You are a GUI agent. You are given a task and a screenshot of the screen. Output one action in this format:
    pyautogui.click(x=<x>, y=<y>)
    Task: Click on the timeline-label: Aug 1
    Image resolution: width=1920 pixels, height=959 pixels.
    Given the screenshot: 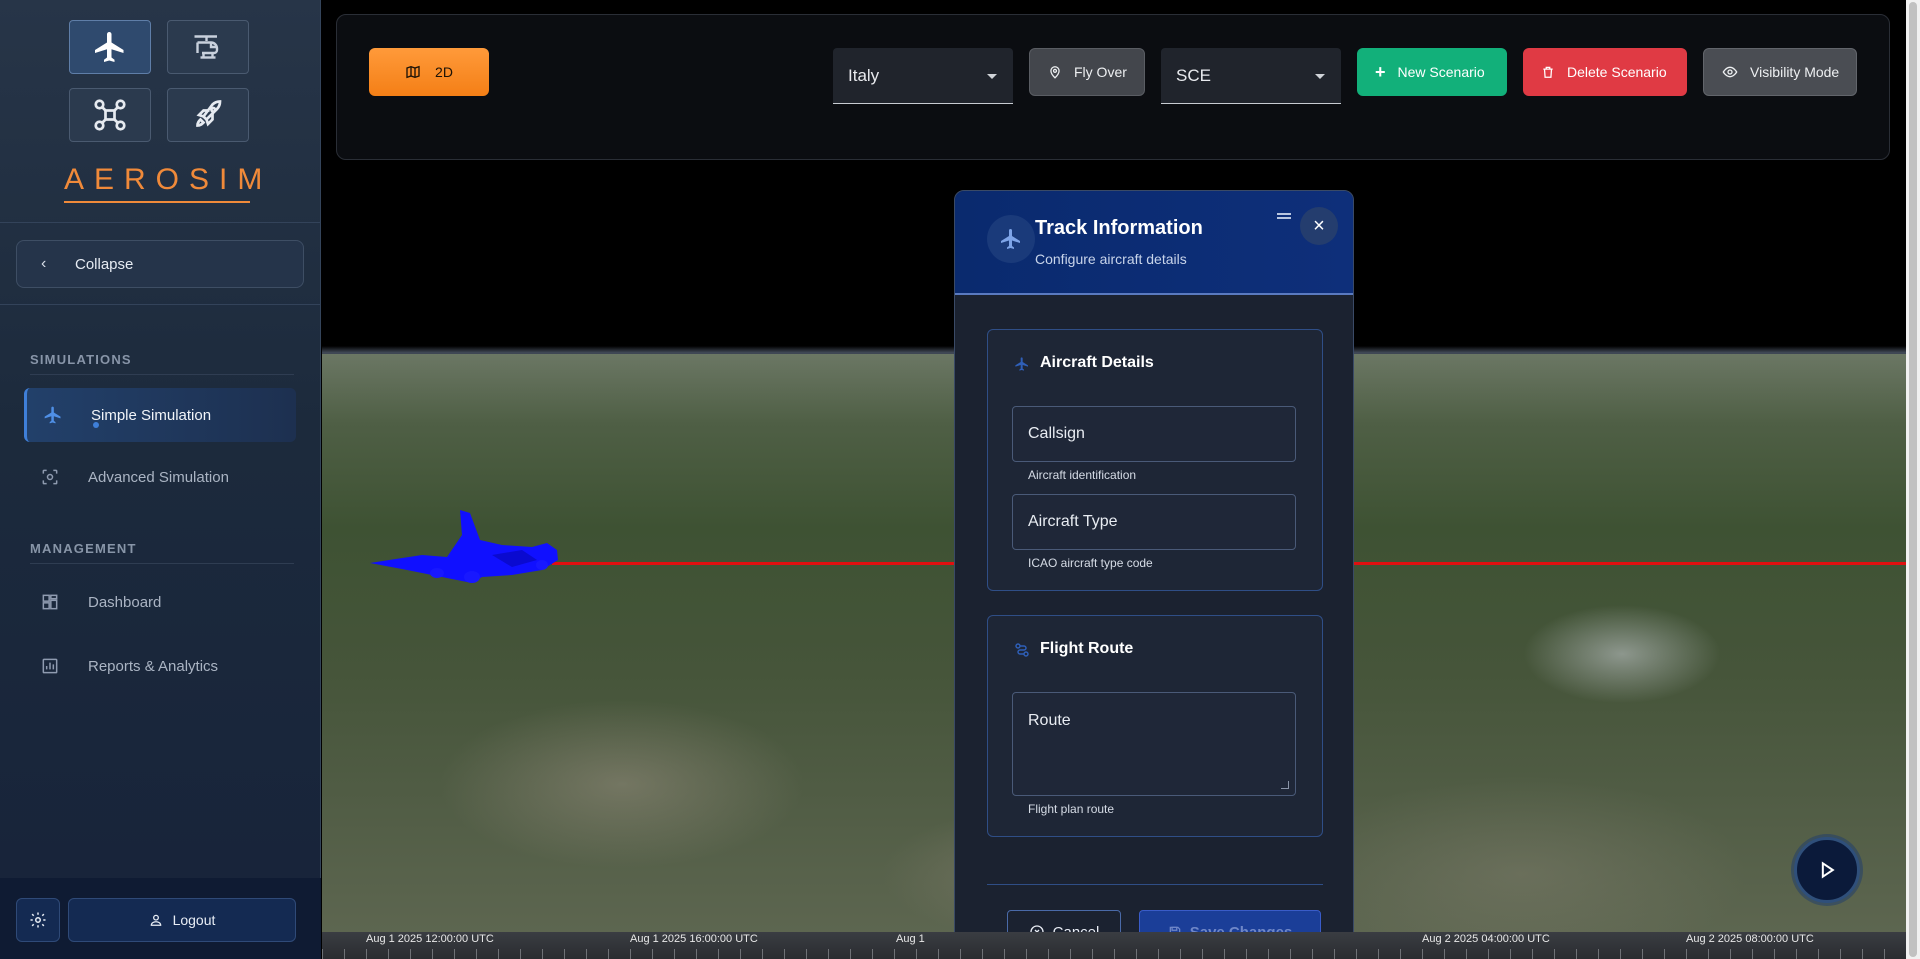 What is the action you would take?
    pyautogui.click(x=910, y=939)
    